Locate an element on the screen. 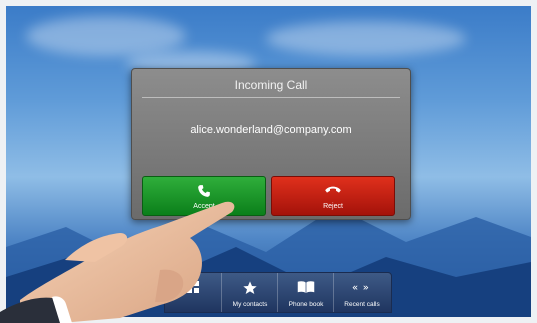  reject-button: Reject is located at coordinates (333, 196).